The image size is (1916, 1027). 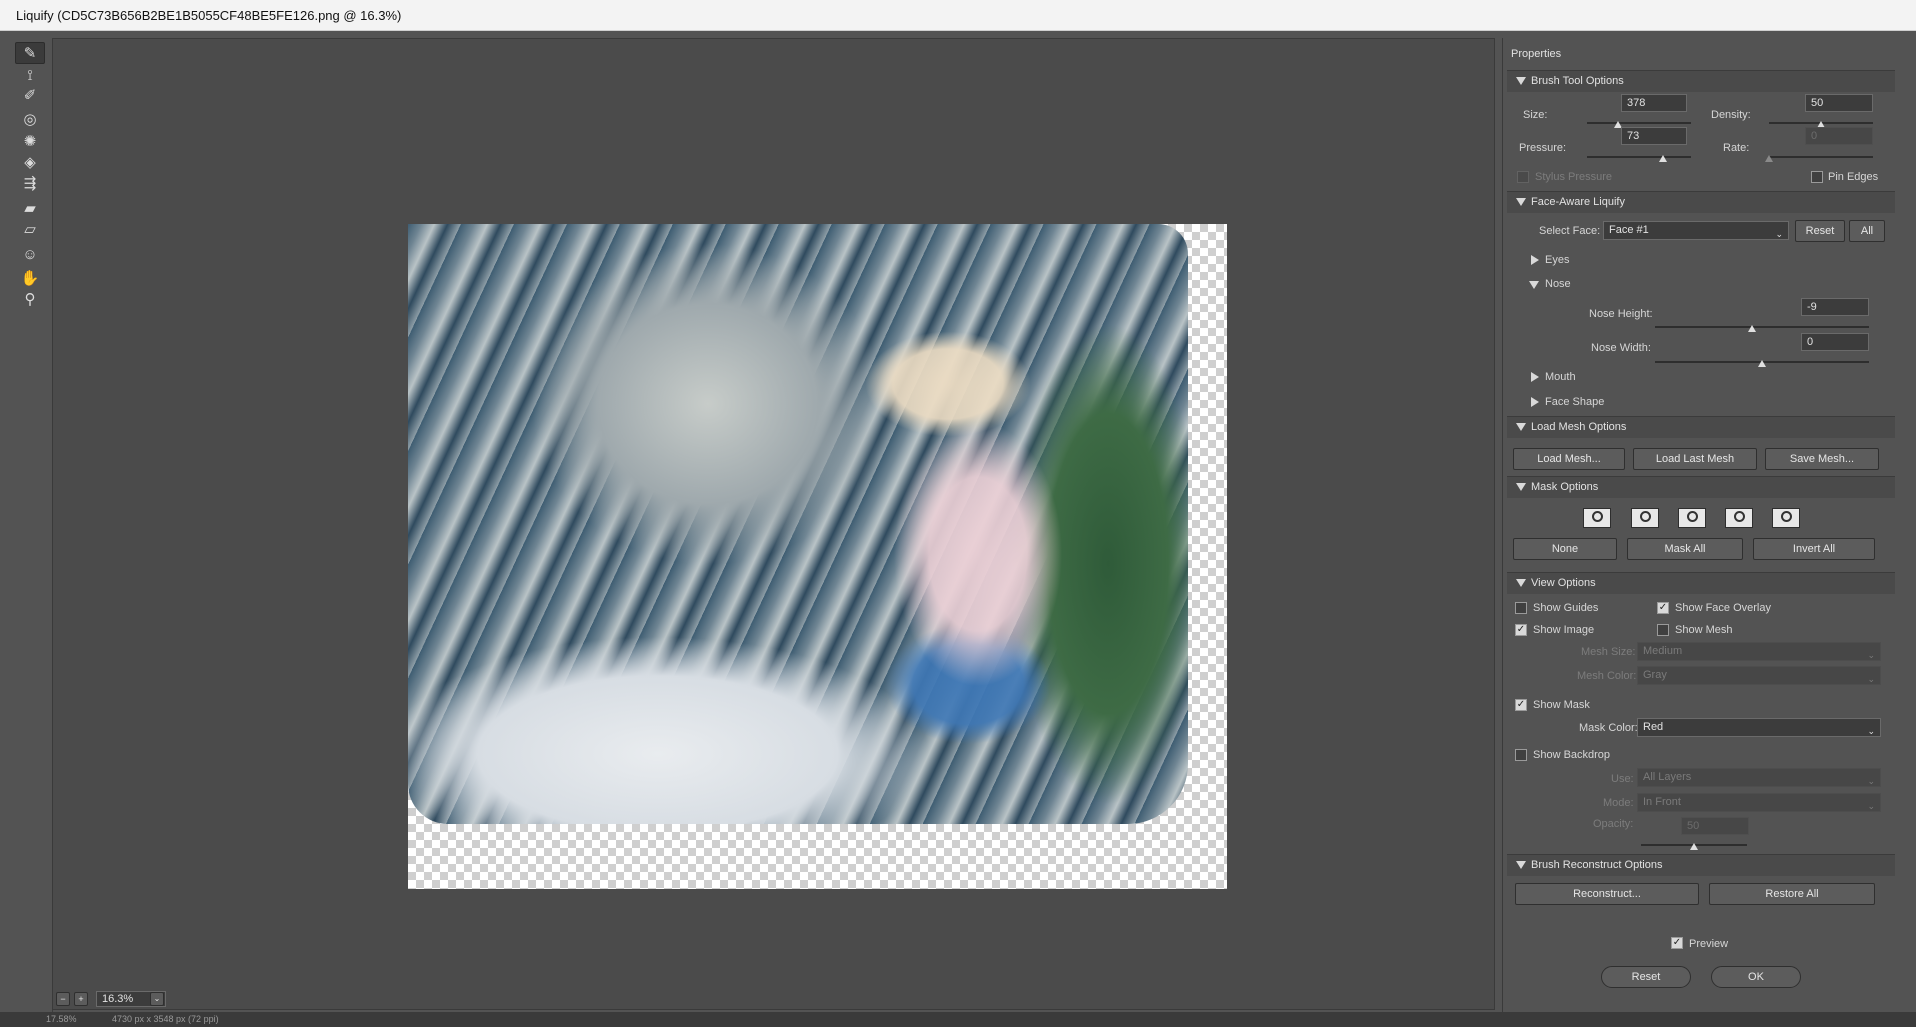 I want to click on mesh-color-dropdown: Gray ⌄, so click(x=1759, y=675).